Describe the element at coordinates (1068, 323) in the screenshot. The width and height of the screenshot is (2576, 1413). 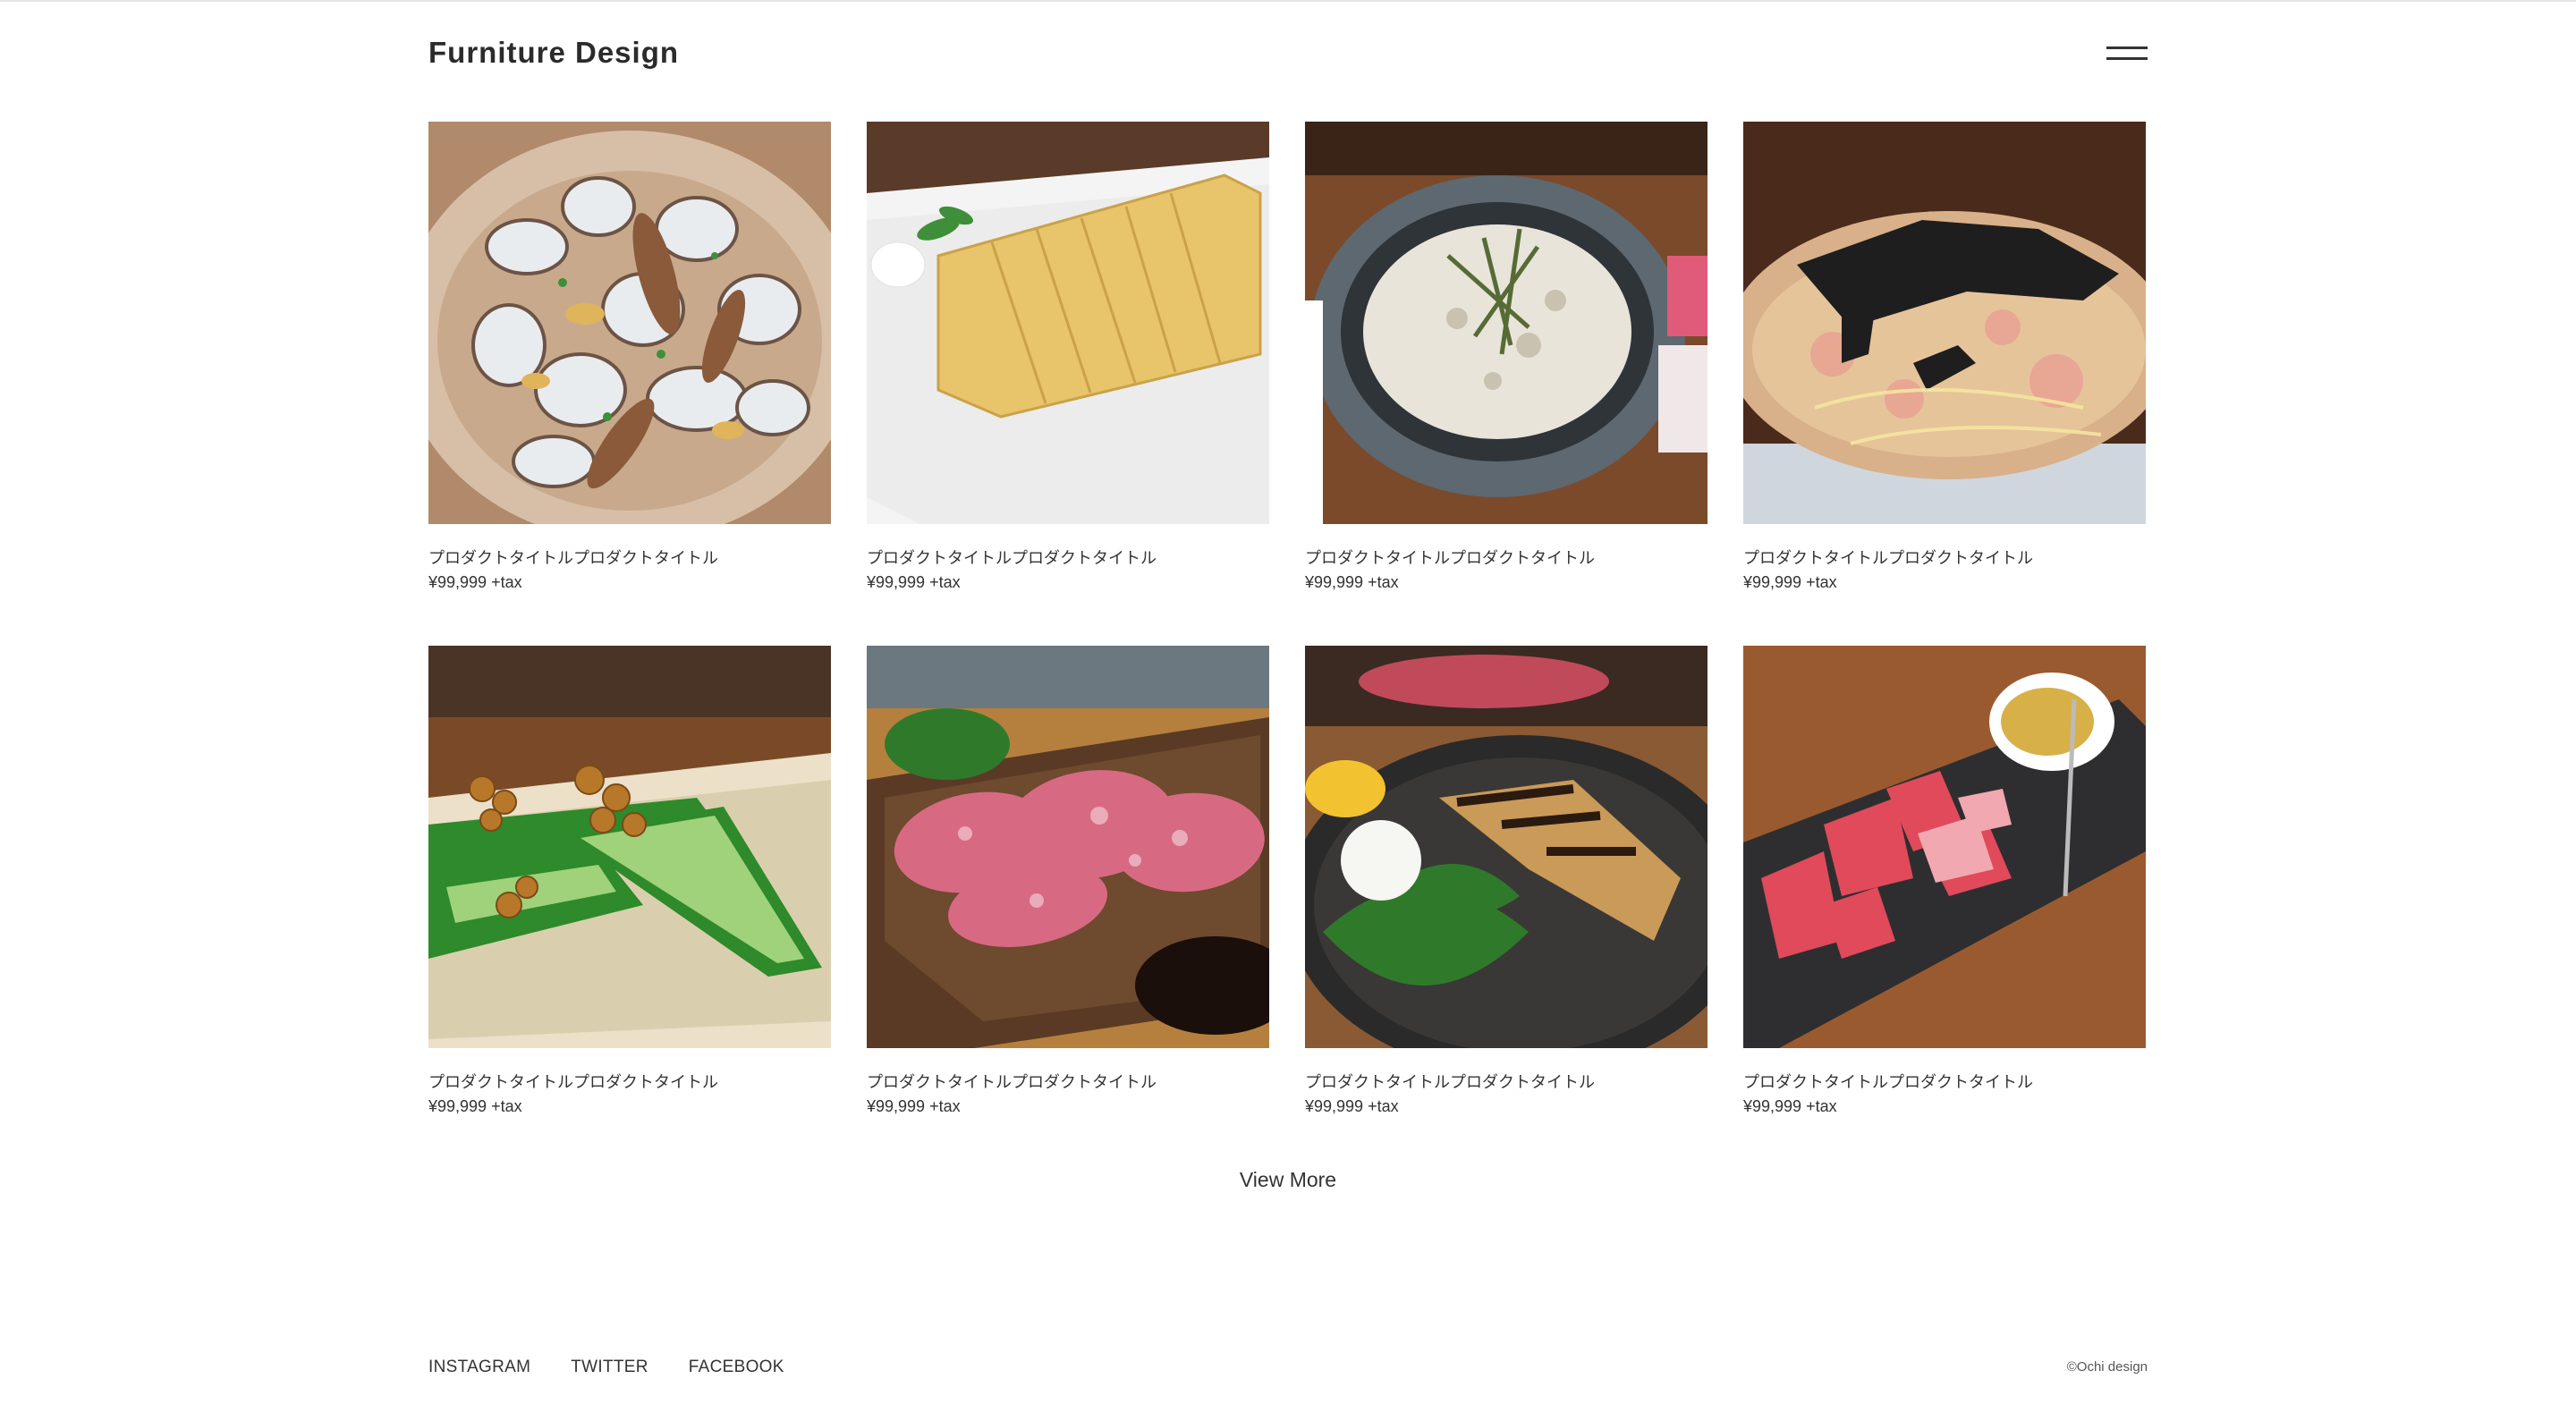
I see `product-image-omelette` at that location.